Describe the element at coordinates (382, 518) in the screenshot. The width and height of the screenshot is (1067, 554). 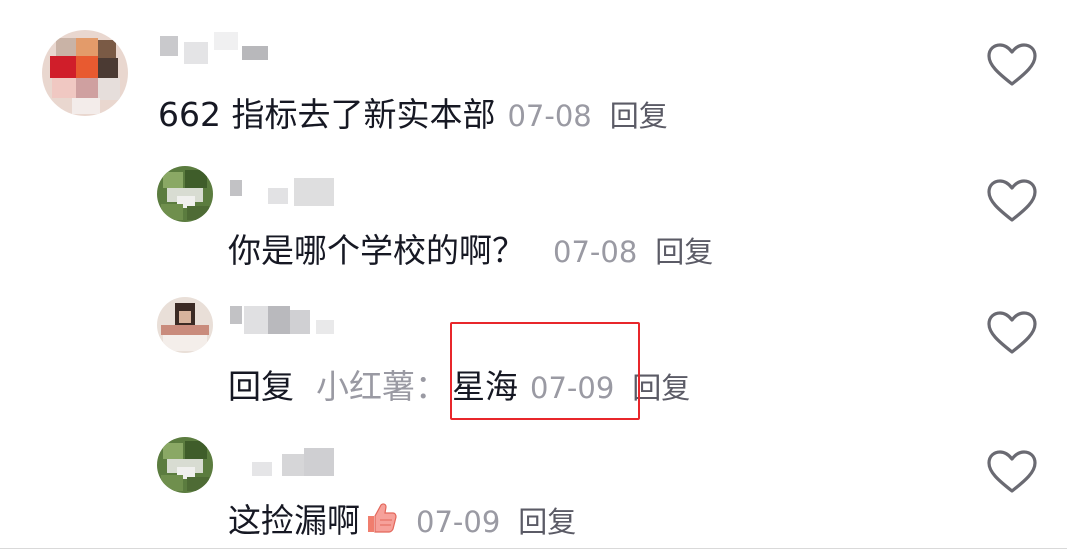
I see `thumbs-up-emoji-icon` at that location.